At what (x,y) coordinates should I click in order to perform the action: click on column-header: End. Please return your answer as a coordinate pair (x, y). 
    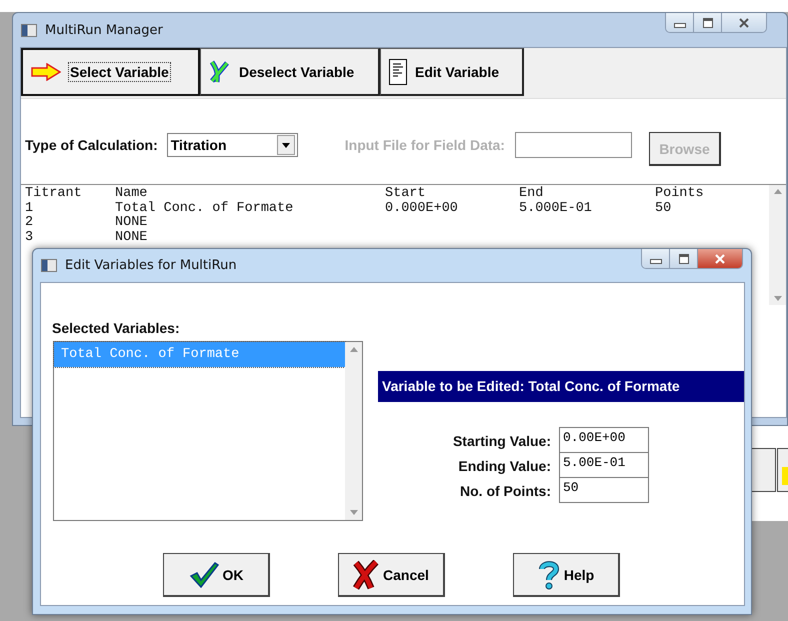
    Looking at the image, I should click on (531, 194).